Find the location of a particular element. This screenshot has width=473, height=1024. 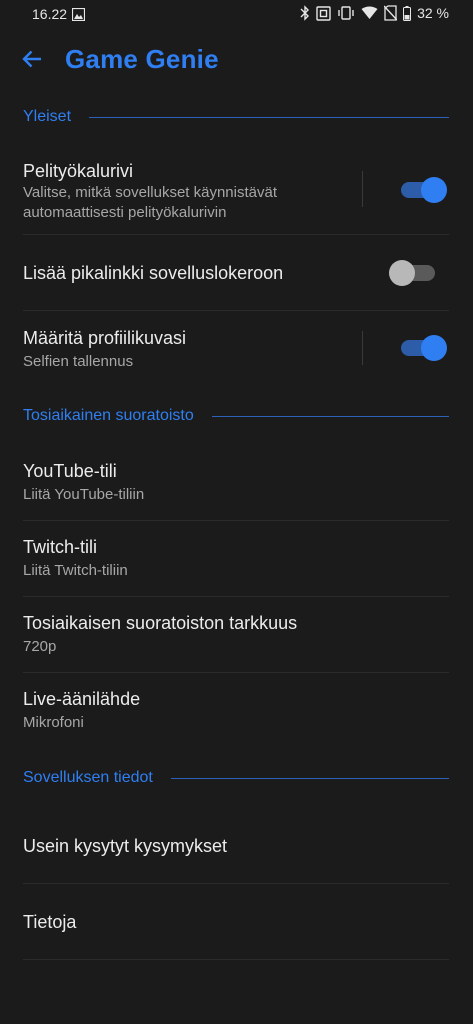

setting-stream-resolution: Tosiaikaisen suoratoiston tarkkuus 720p is located at coordinates (236, 635).